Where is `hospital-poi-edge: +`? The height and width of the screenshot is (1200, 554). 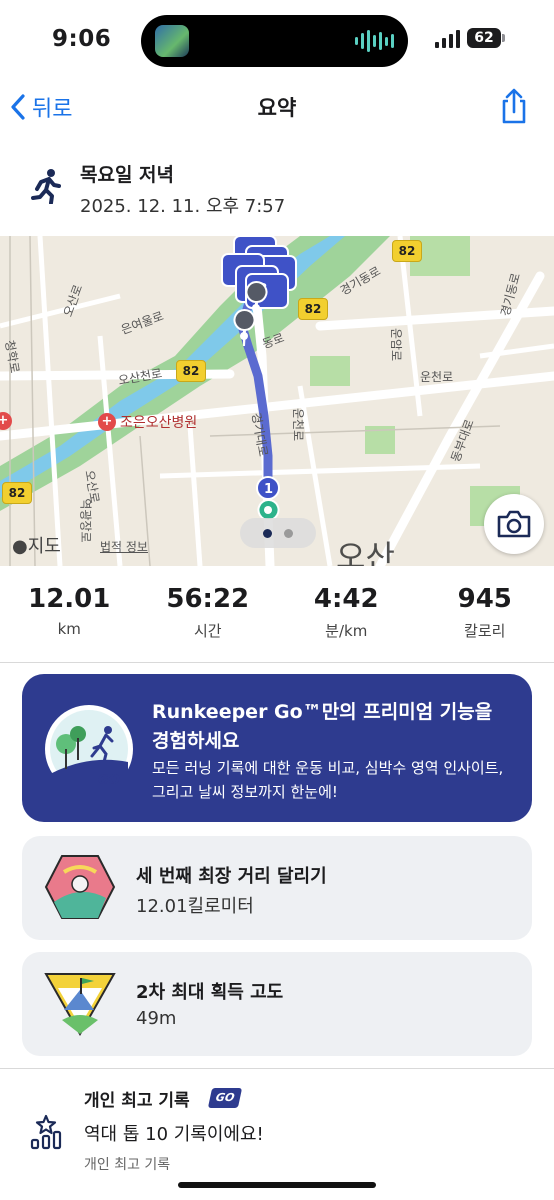 hospital-poi-edge: + is located at coordinates (8, 421).